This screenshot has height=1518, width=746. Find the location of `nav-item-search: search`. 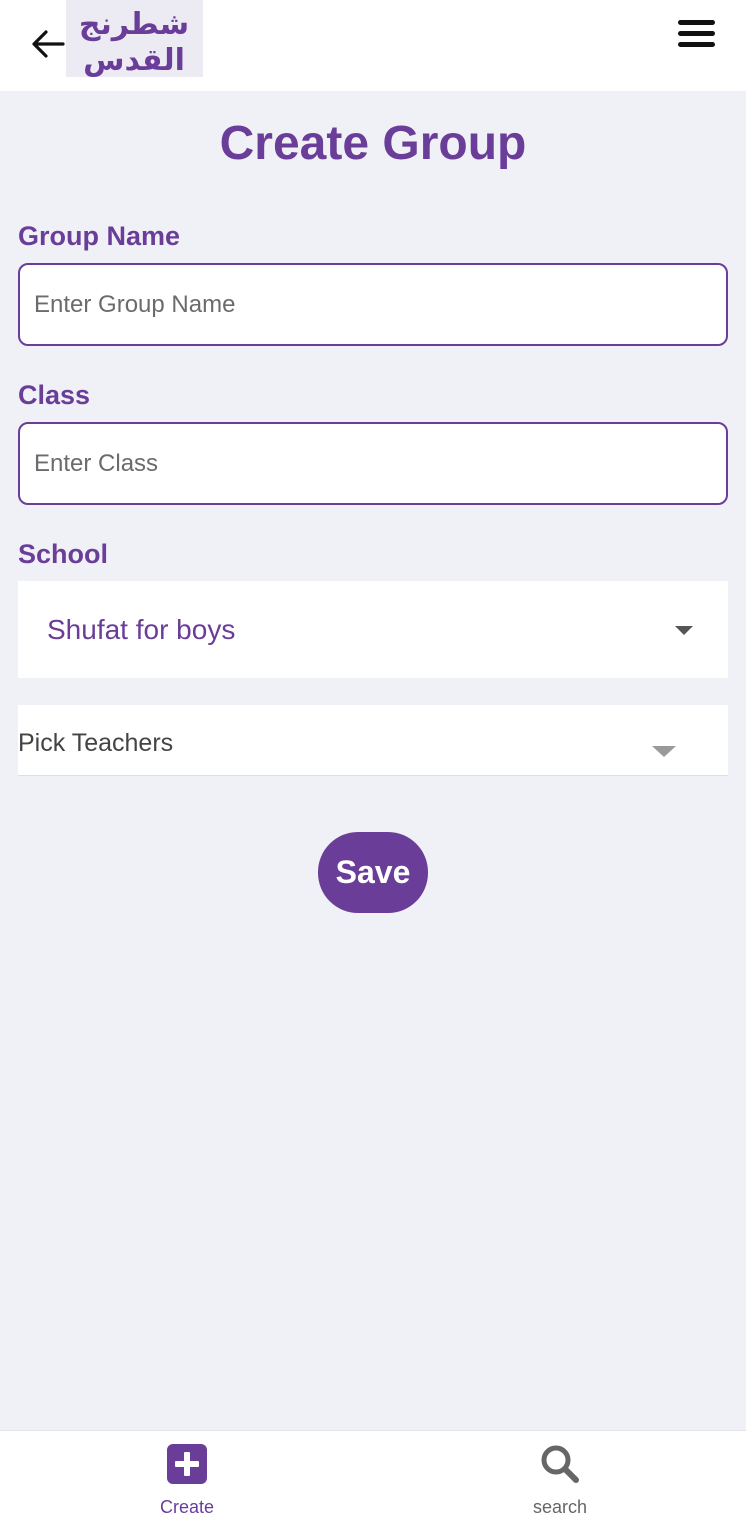

nav-item-search: search is located at coordinates (560, 1474).